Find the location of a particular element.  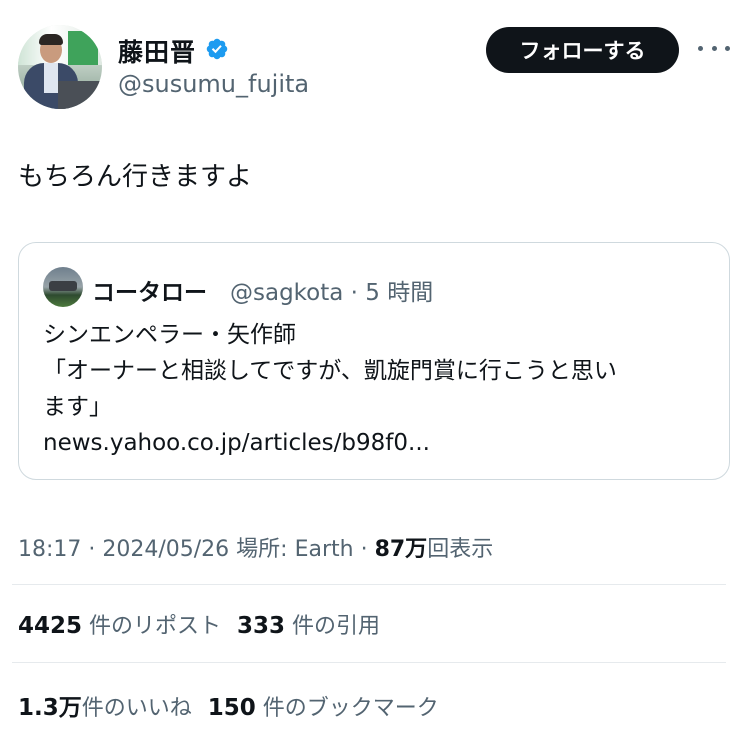

quotes-stat: 333 件の引用 is located at coordinates (309, 626).